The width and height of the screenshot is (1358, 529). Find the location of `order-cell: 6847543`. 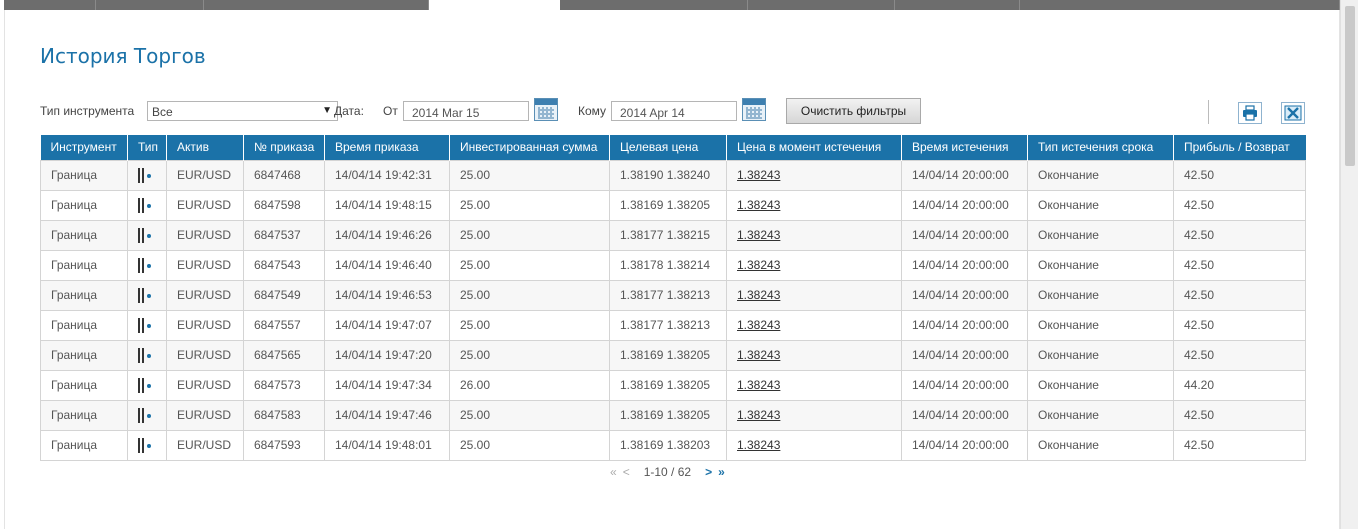

order-cell: 6847543 is located at coordinates (284, 265).